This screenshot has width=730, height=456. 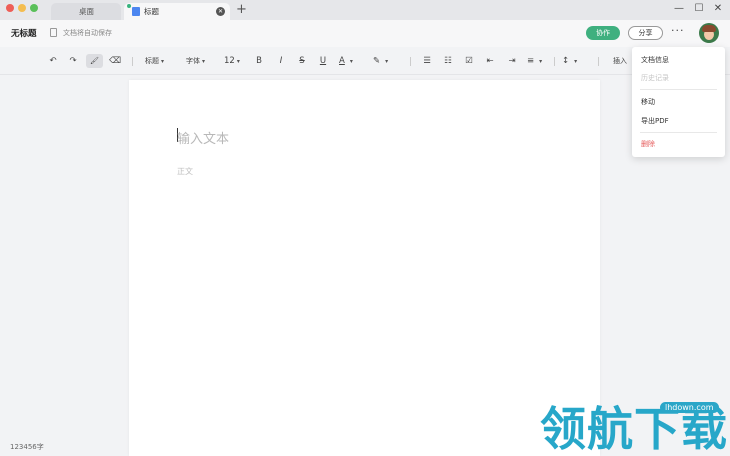 What do you see at coordinates (490, 61) in the screenshot?
I see `indent-decrease-icon: ⇤` at bounding box center [490, 61].